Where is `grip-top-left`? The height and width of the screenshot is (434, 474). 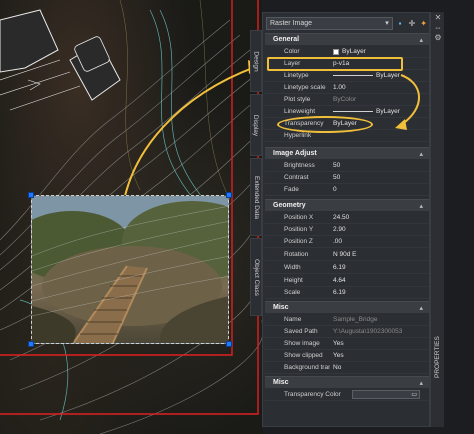
grip-top-left is located at coordinates (31, 195).